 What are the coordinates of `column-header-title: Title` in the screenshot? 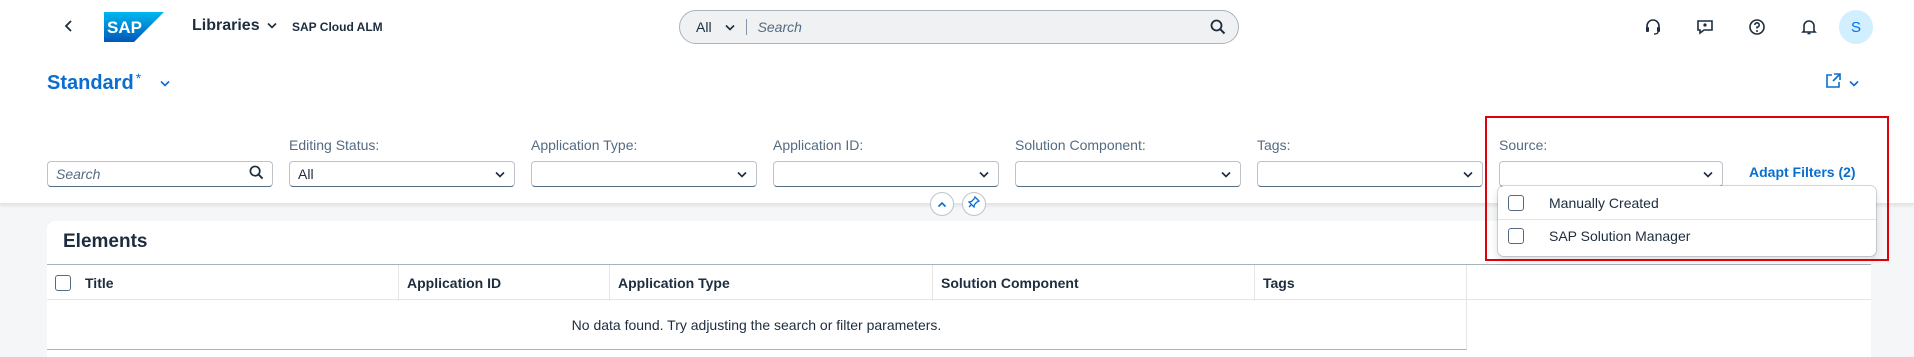 It's located at (223, 283).